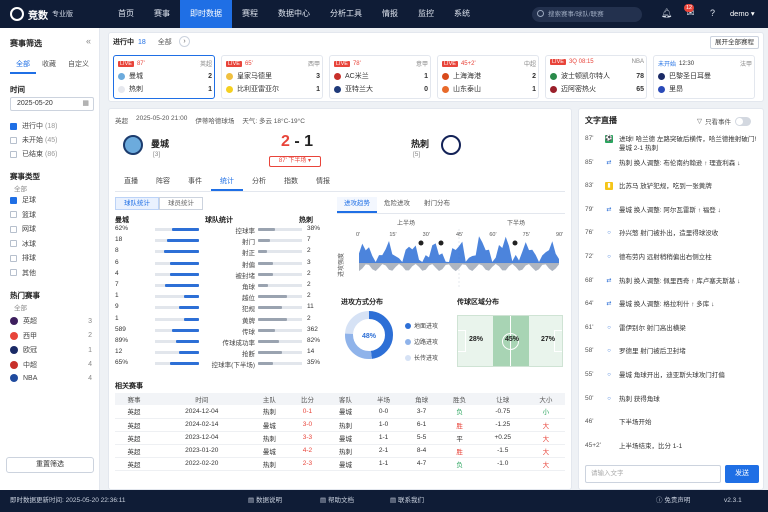 The height and width of the screenshot is (512, 768). I want to click on user-menu: demo ▾, so click(742, 14).